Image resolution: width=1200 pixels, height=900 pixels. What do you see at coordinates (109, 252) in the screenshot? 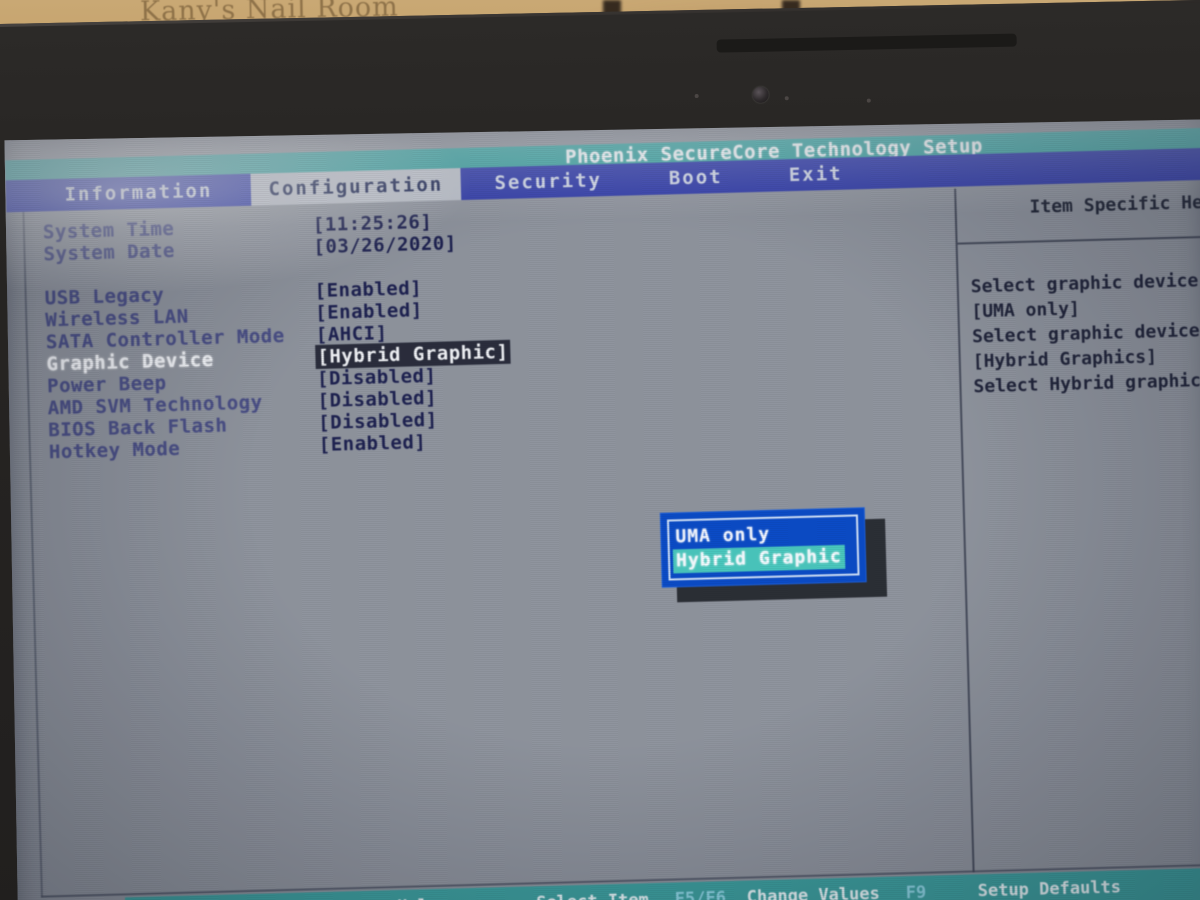
I see `setting-label: System Date` at bounding box center [109, 252].